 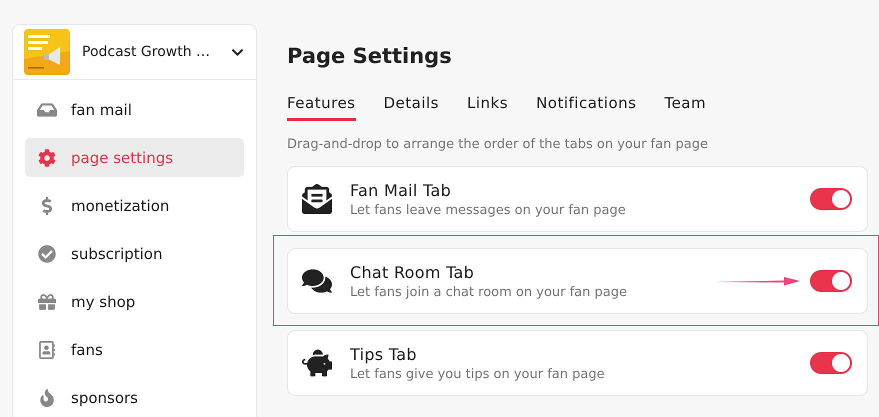 What do you see at coordinates (134, 253) in the screenshot?
I see `sidebar-item: subscription` at bounding box center [134, 253].